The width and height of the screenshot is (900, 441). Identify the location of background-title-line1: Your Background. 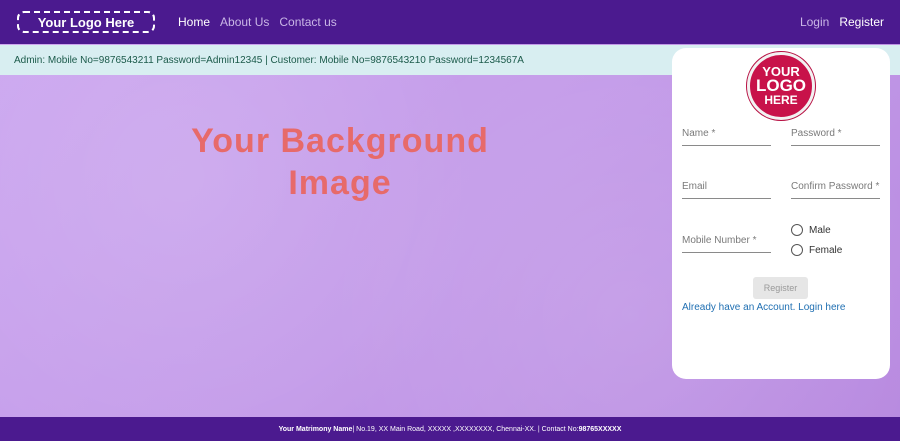
(340, 141).